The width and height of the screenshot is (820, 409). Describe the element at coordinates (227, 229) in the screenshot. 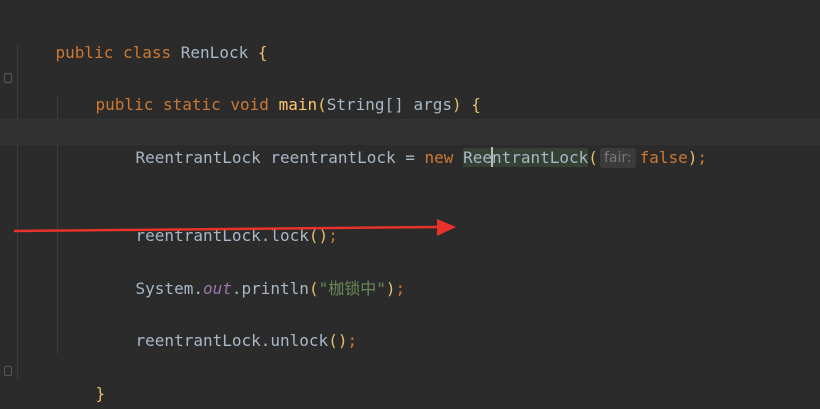

I see `arrow-shaft` at that location.